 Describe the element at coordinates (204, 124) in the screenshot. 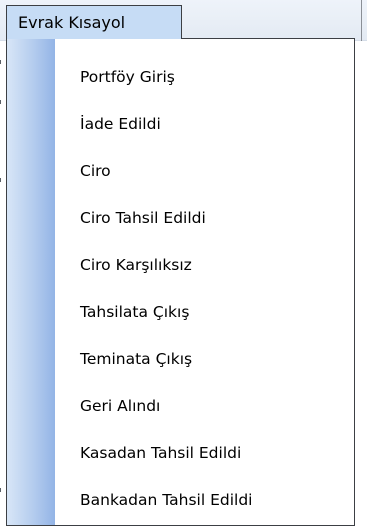

I see `menu-item-iade-edildi: İade Edildi` at that location.